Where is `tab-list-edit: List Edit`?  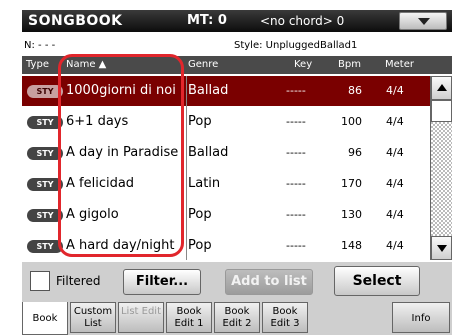
tab-list-edit: List Edit is located at coordinates (141, 317).